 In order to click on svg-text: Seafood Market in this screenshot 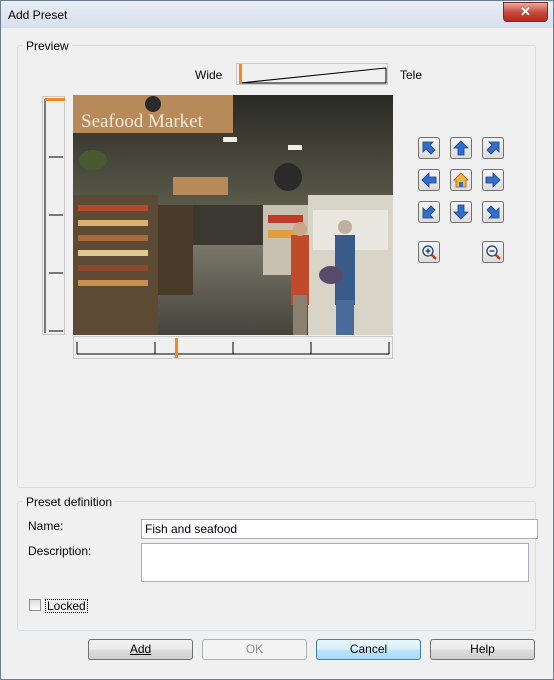, I will do `click(142, 121)`.